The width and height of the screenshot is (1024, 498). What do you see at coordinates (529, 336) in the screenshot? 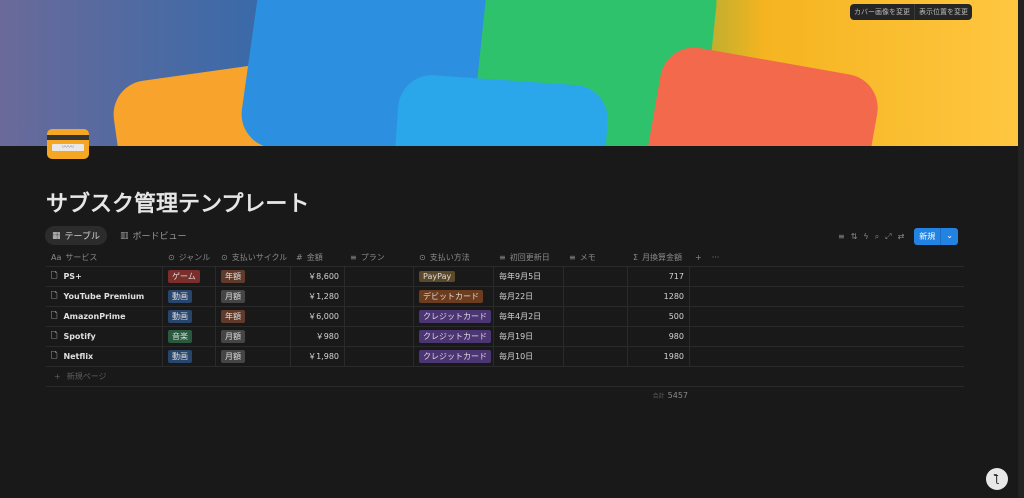
I see `date-cell: 毎月19日` at bounding box center [529, 336].